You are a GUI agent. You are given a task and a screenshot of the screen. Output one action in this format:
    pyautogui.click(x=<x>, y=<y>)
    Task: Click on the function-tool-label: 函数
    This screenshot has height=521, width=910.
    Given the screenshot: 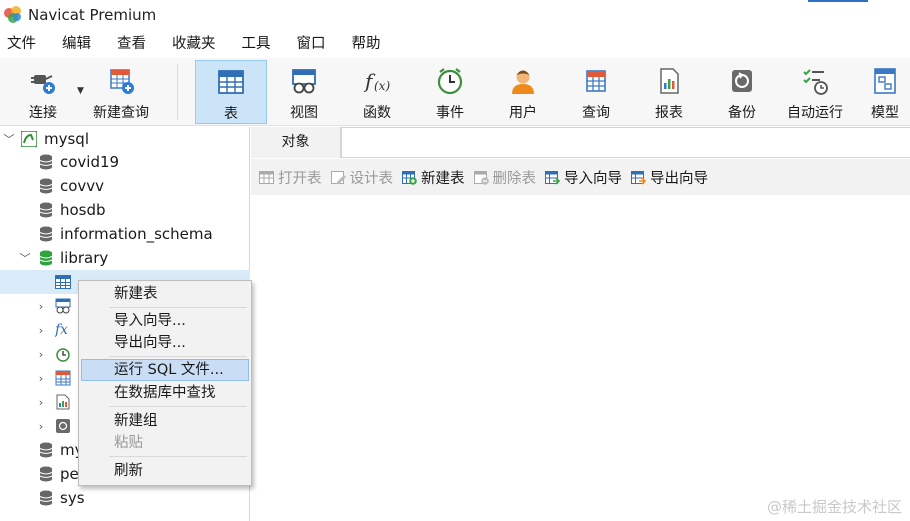 What is the action you would take?
    pyautogui.click(x=377, y=113)
    